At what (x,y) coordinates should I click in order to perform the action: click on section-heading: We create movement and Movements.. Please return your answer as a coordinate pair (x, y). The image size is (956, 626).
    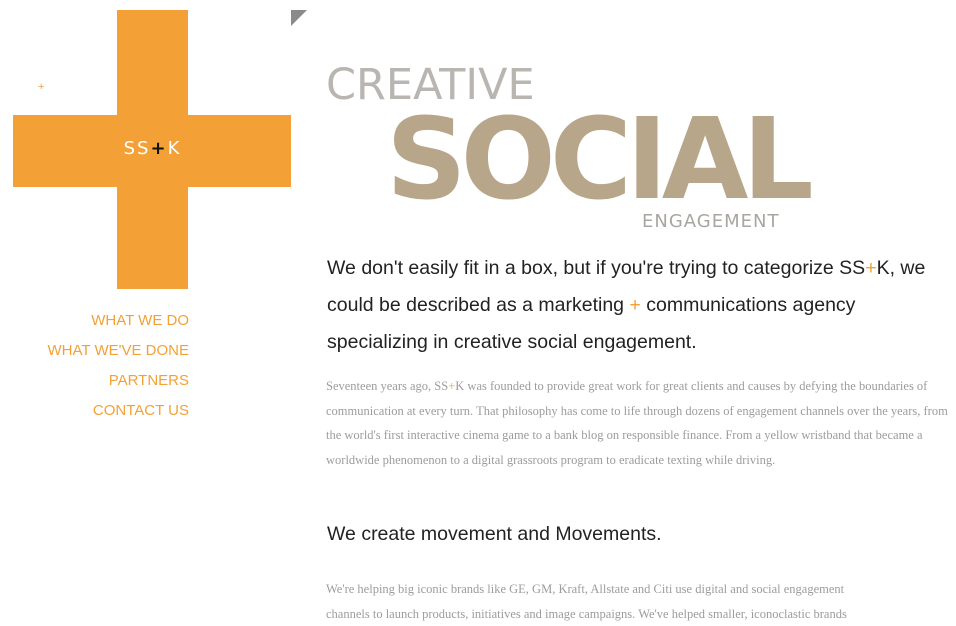
    Looking at the image, I should click on (494, 534).